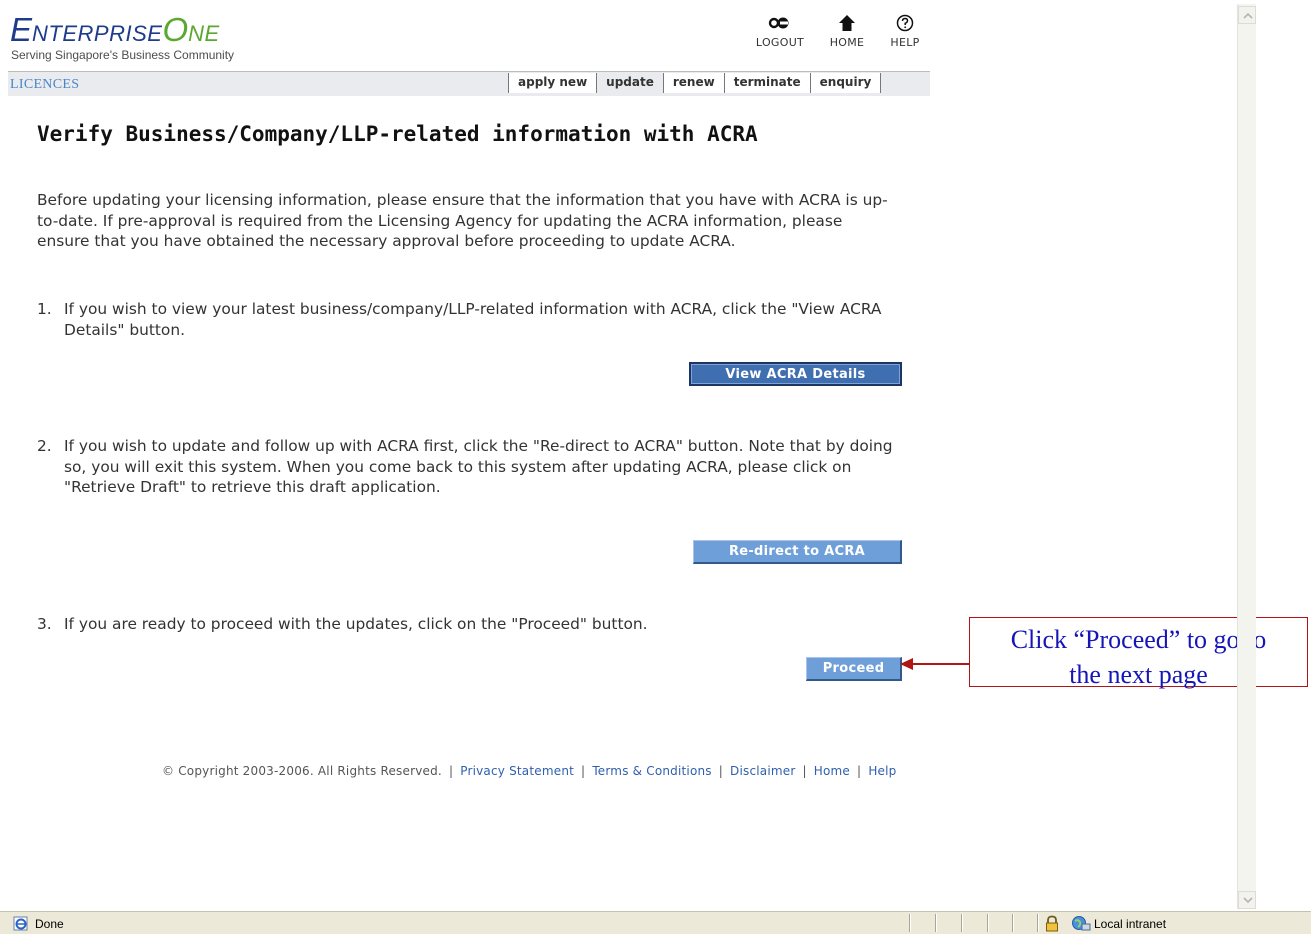 This screenshot has height=934, width=1311. Describe the element at coordinates (204, 33) in the screenshot. I see `logo-text-one: NE` at that location.